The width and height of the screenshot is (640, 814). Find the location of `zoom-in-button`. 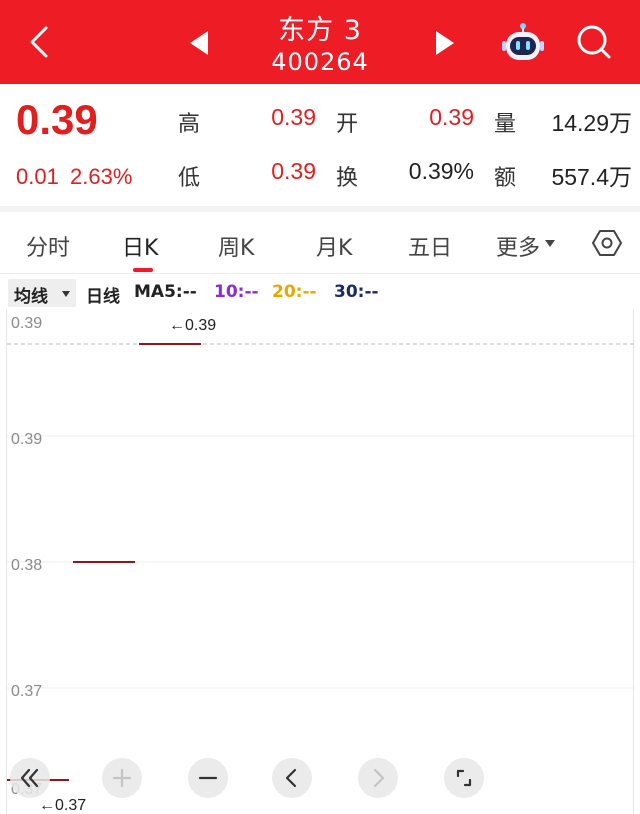

zoom-in-button is located at coordinates (122, 778).